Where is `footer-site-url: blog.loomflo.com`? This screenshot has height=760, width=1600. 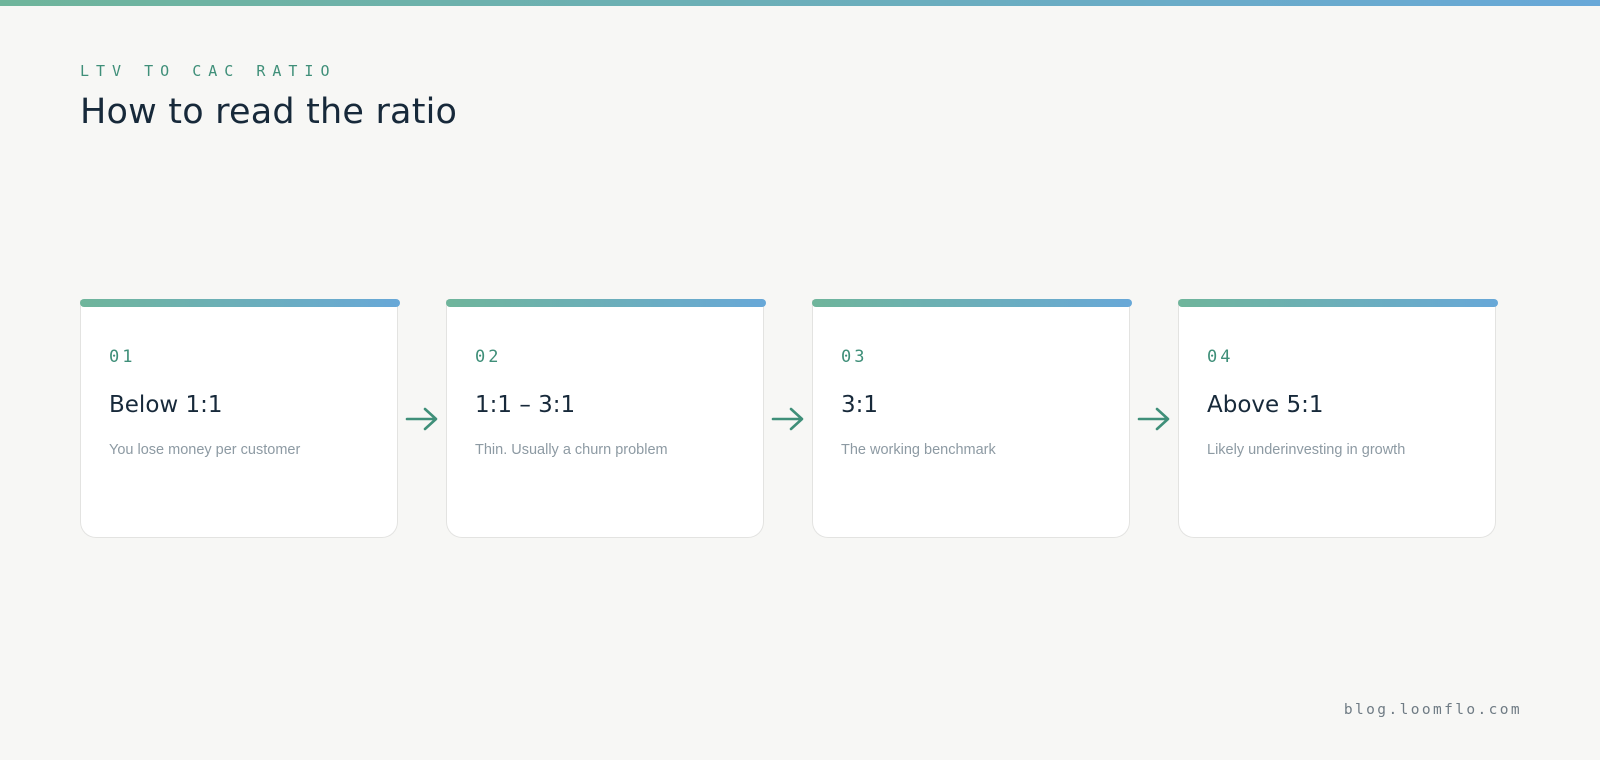 footer-site-url: blog.loomflo.com is located at coordinates (1432, 710).